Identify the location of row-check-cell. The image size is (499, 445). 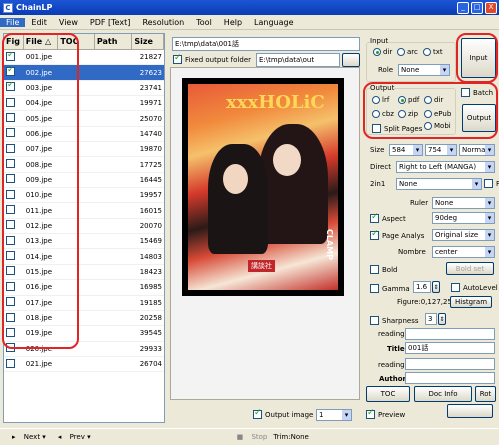
(14, 364).